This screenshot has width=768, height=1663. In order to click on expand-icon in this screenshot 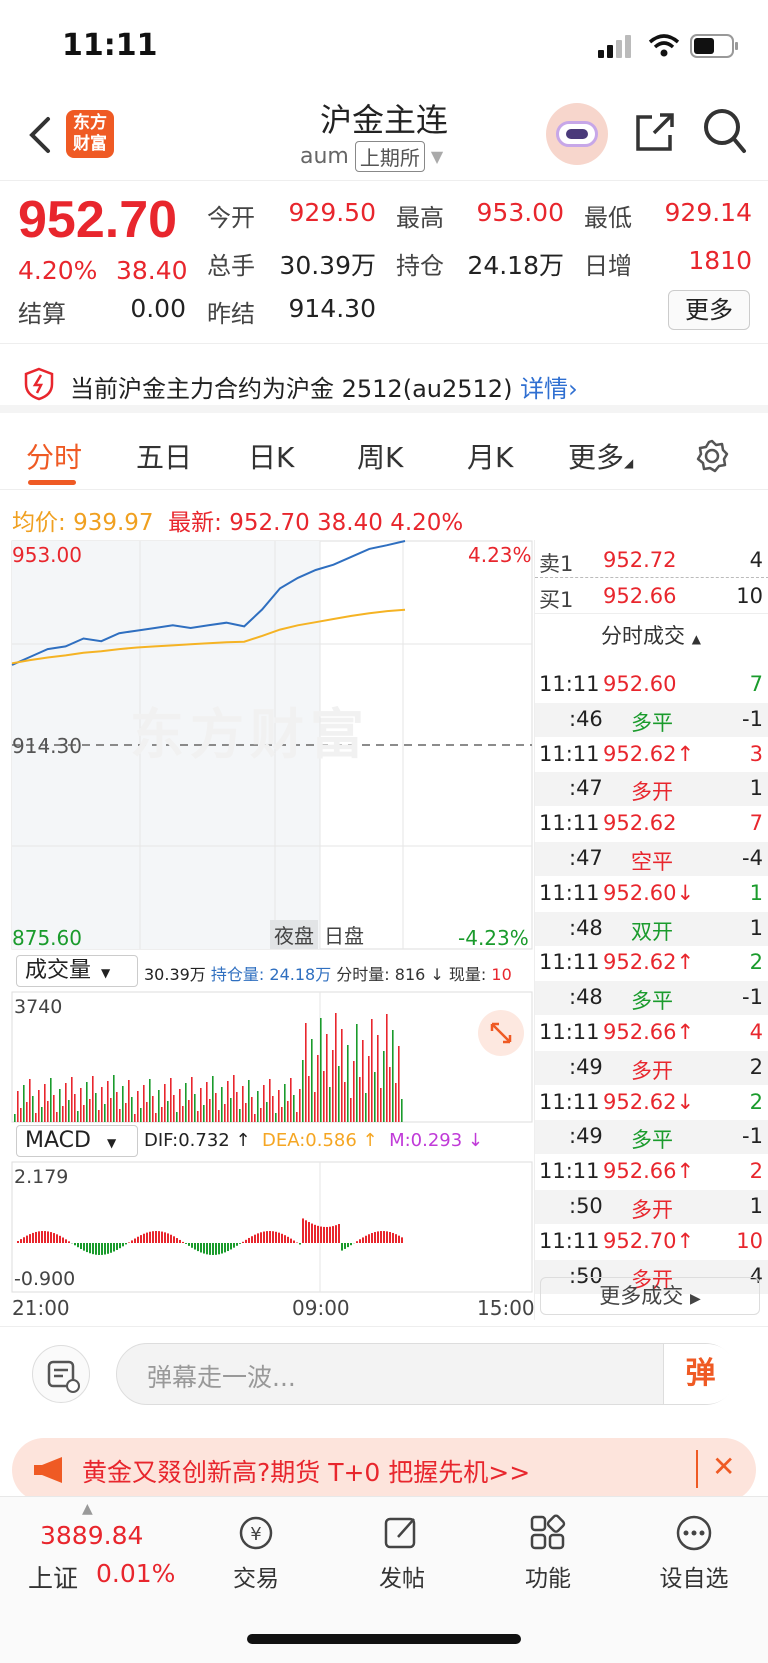, I will do `click(501, 1033)`.